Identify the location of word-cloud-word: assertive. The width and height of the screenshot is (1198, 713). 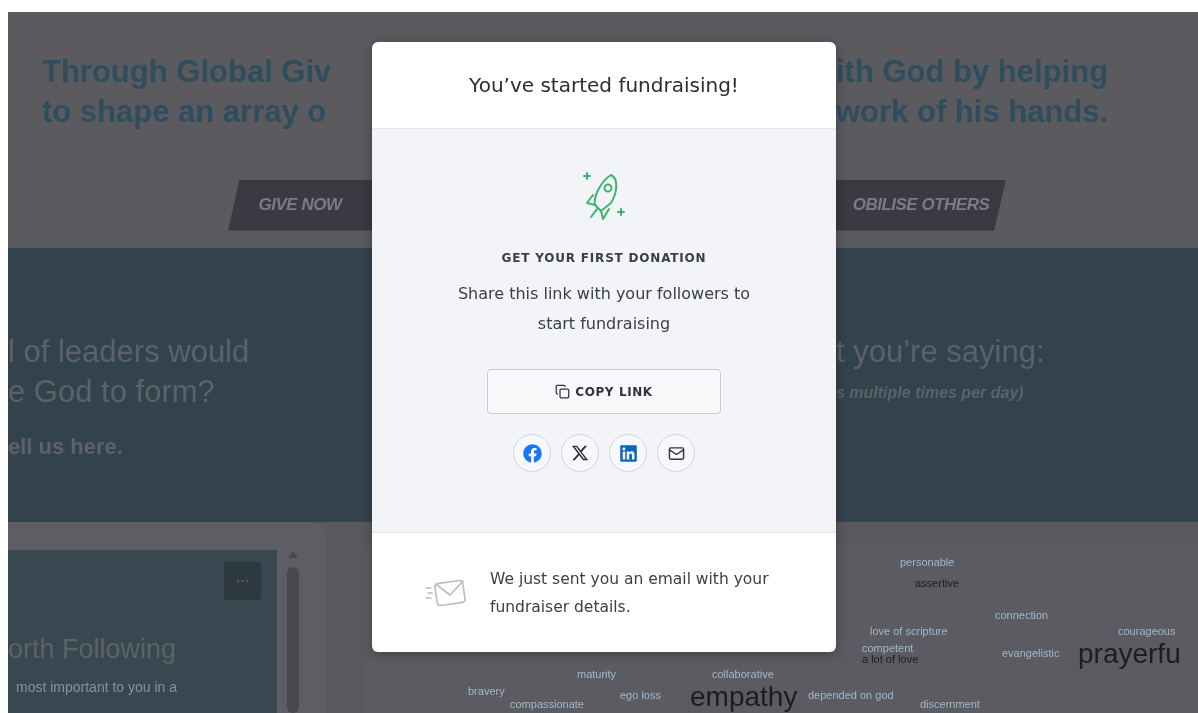
(937, 583).